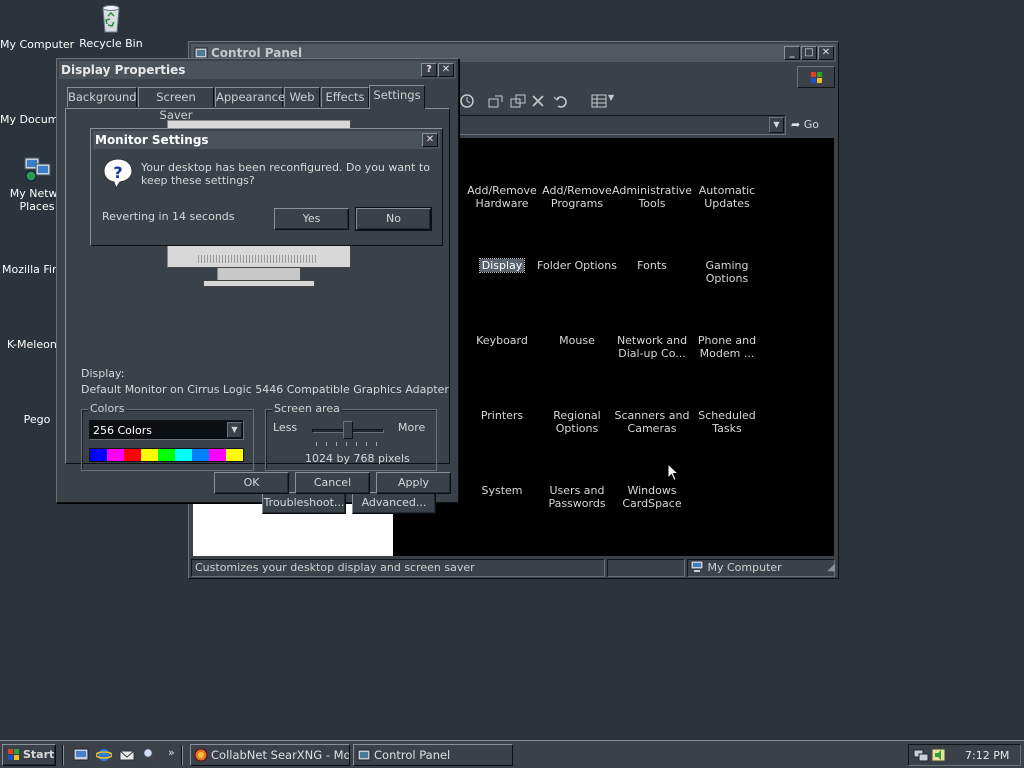 The width and height of the screenshot is (1024, 768). I want to click on ok-button: OK, so click(251, 483).